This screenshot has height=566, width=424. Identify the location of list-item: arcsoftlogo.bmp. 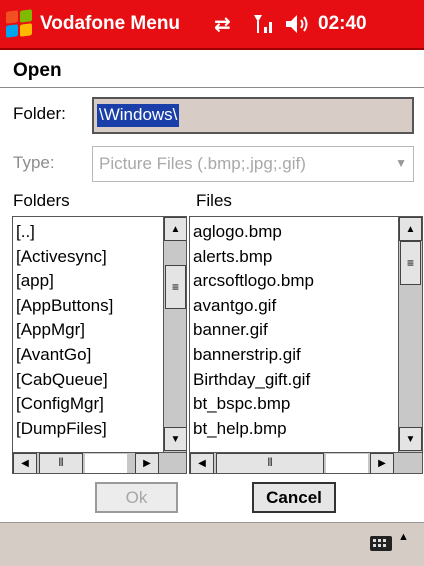
(253, 281).